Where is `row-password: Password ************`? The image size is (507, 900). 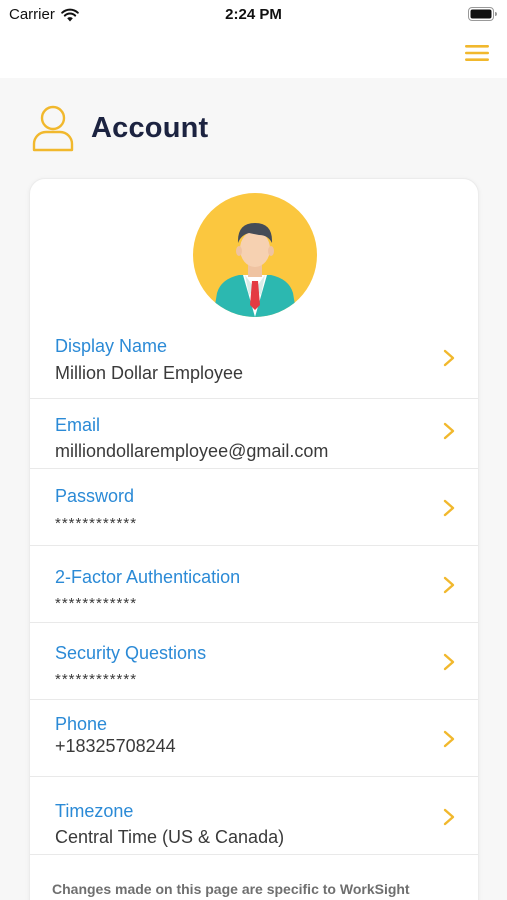
row-password: Password ************ is located at coordinates (254, 507).